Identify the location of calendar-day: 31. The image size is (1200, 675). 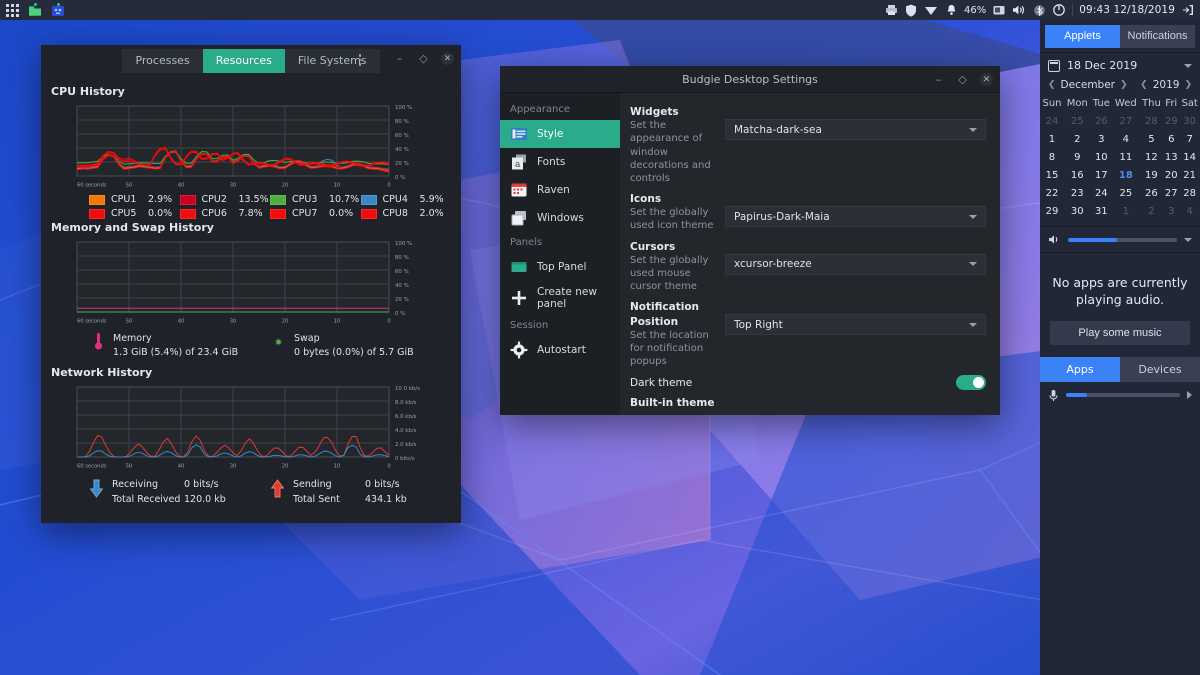
(1102, 211).